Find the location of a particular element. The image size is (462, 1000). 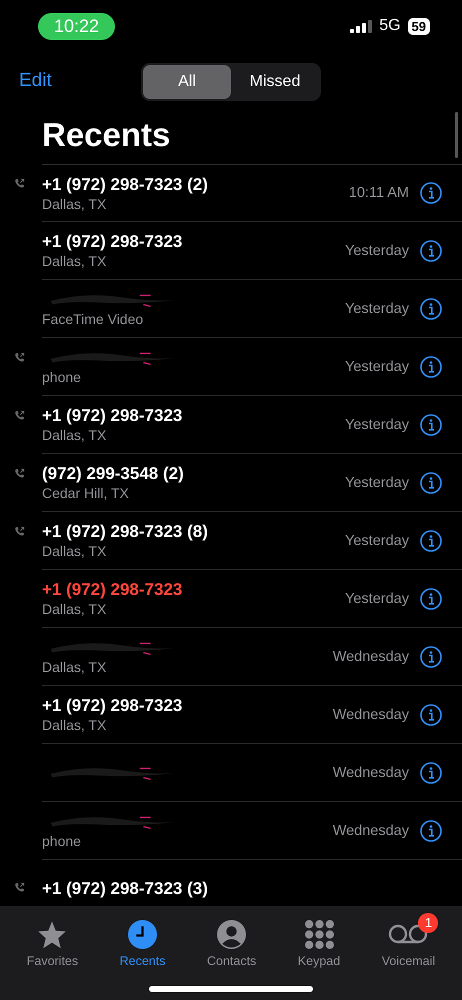

caller-location: FaceTime Video is located at coordinates (93, 319).